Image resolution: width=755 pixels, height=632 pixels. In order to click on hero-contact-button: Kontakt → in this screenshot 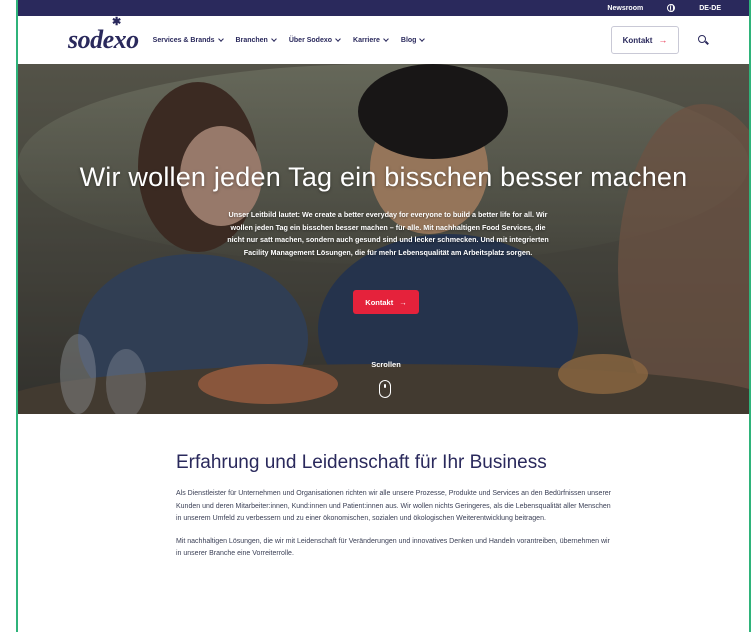, I will do `click(386, 302)`.